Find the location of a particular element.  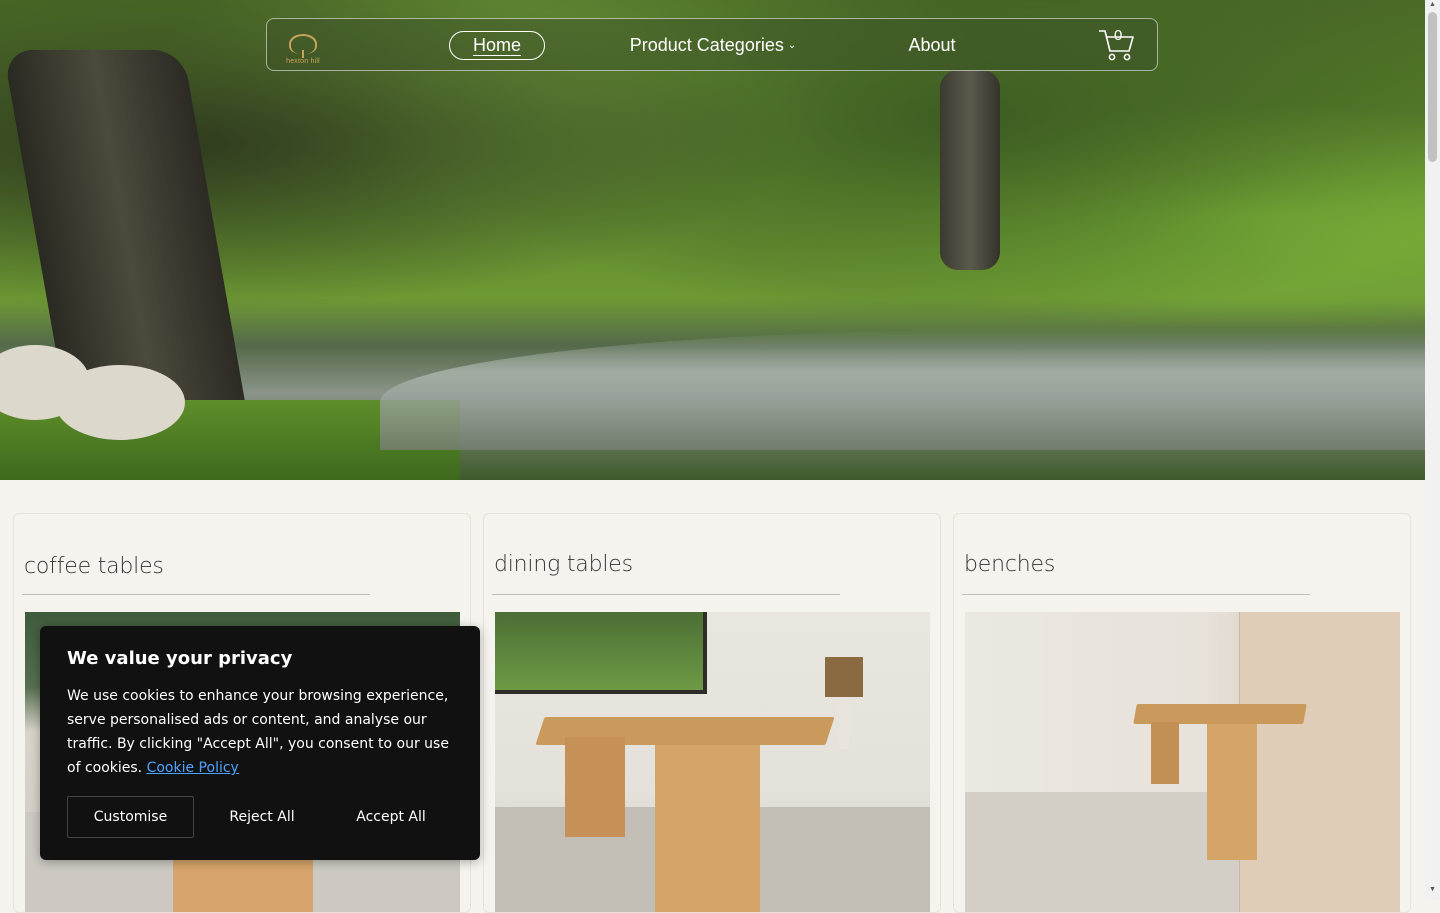

category-title: dining tables is located at coordinates (563, 564).